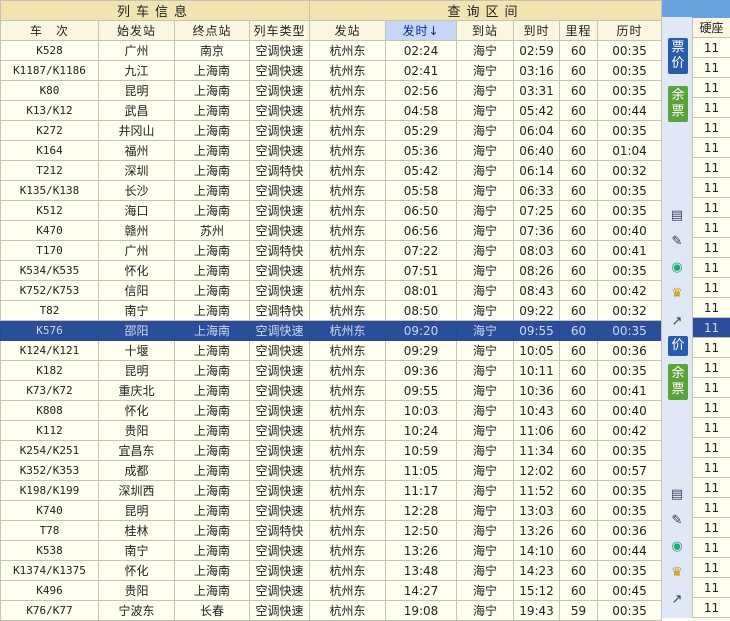 The width and height of the screenshot is (730, 621). Describe the element at coordinates (711, 28) in the screenshot. I see `col-header-hard-seat: 硬座` at that location.